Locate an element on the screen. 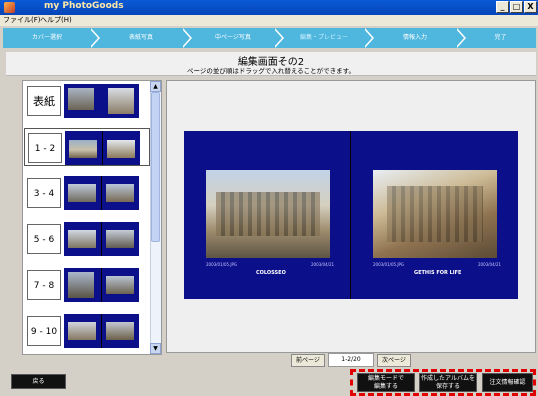 The width and height of the screenshot is (538, 396). highlight-annotation is located at coordinates (443, 382).